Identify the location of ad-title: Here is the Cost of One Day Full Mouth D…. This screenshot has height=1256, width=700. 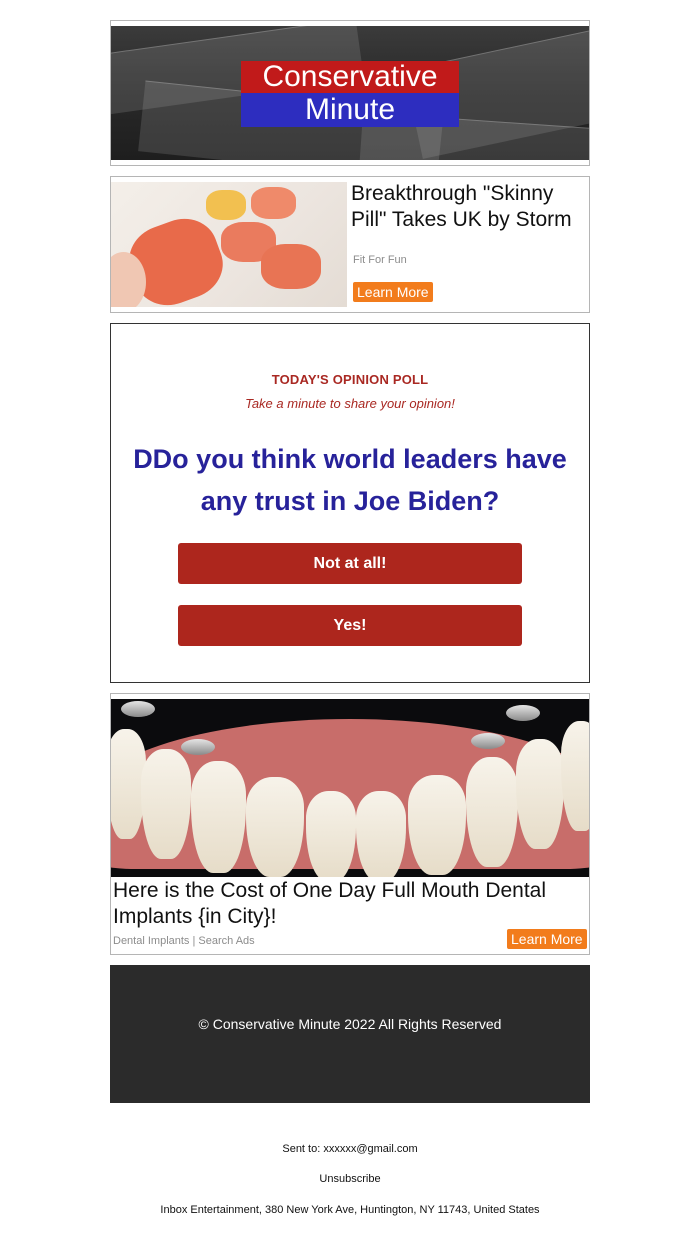
(348, 904).